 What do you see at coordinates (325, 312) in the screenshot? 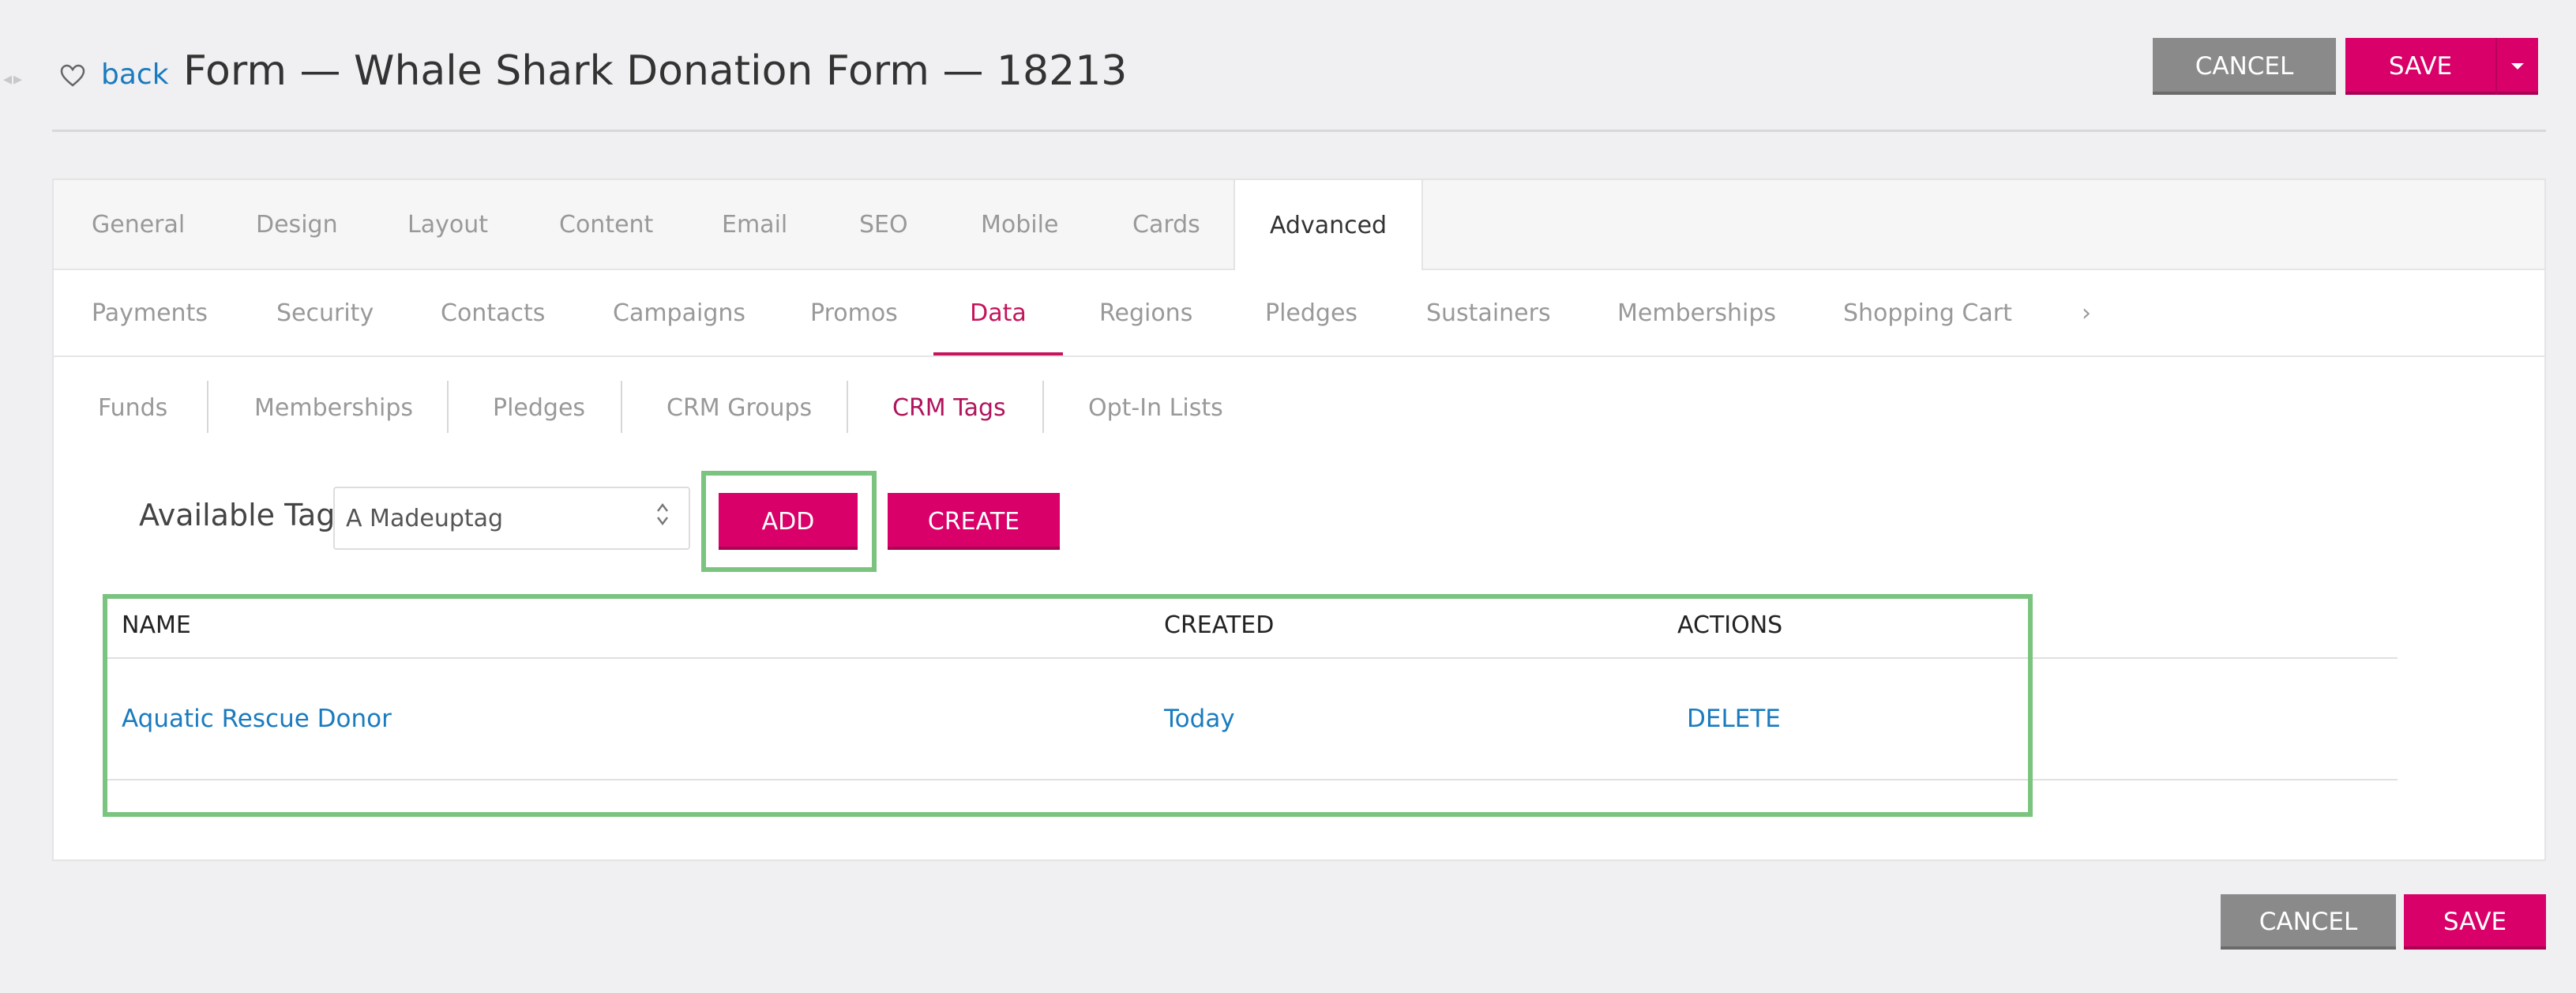
I see `subtab-security: Security` at bounding box center [325, 312].